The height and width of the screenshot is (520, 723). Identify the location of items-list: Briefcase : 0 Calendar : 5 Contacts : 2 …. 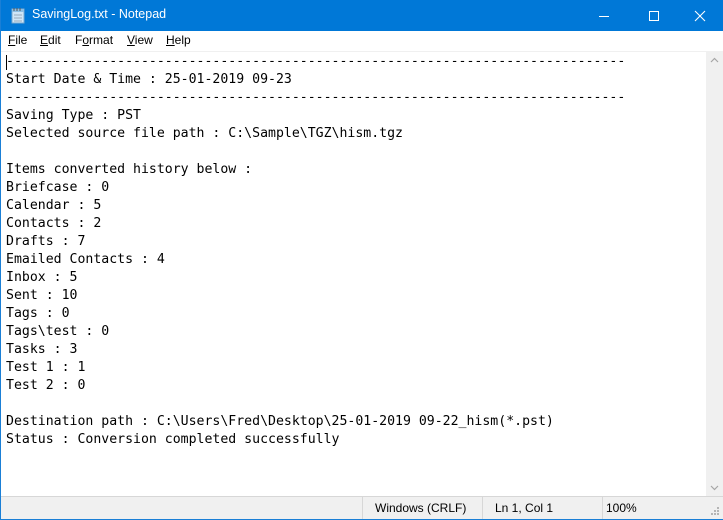
(85, 286).